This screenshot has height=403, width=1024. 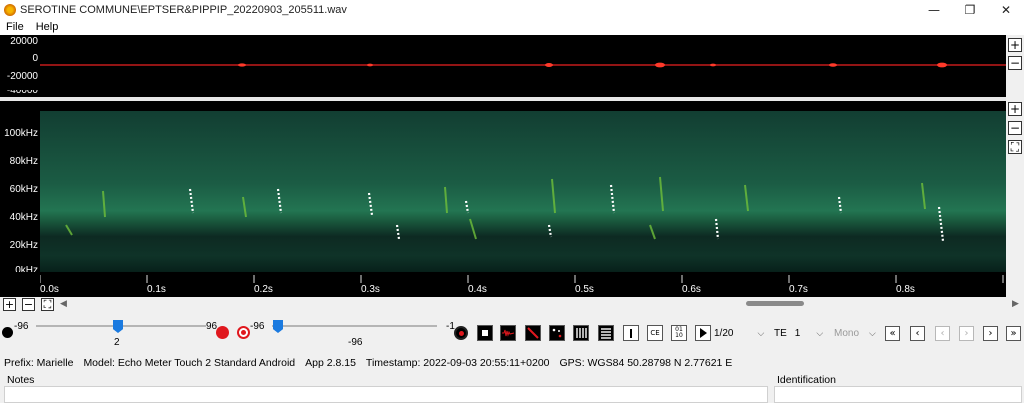 I want to click on time-label: 0.6s, so click(x=691, y=289).